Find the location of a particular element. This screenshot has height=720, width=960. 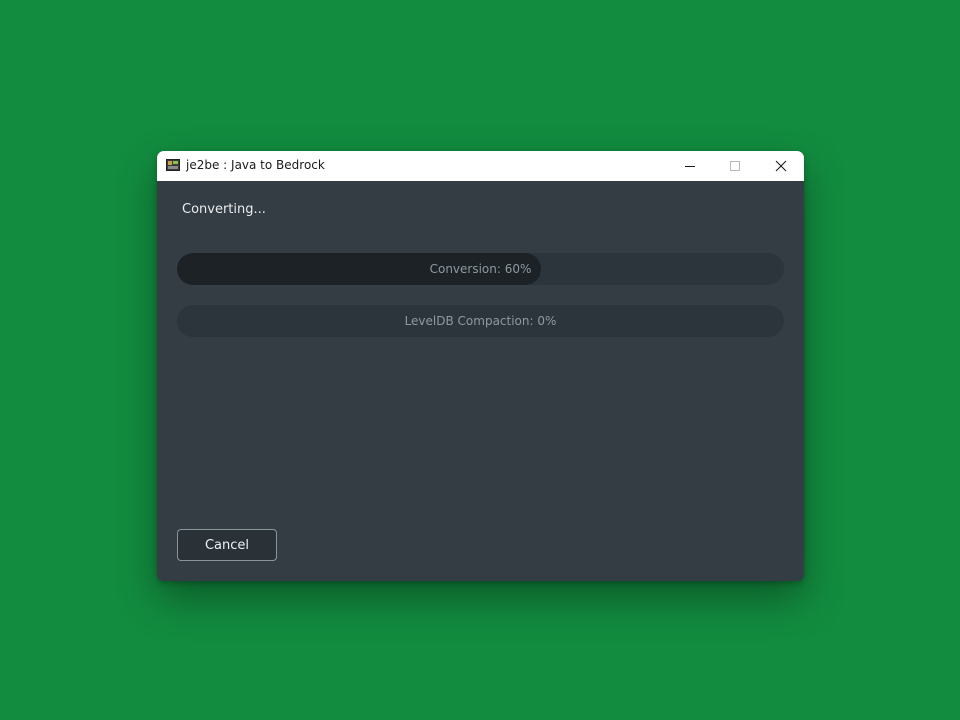

minimize-icon is located at coordinates (690, 166).